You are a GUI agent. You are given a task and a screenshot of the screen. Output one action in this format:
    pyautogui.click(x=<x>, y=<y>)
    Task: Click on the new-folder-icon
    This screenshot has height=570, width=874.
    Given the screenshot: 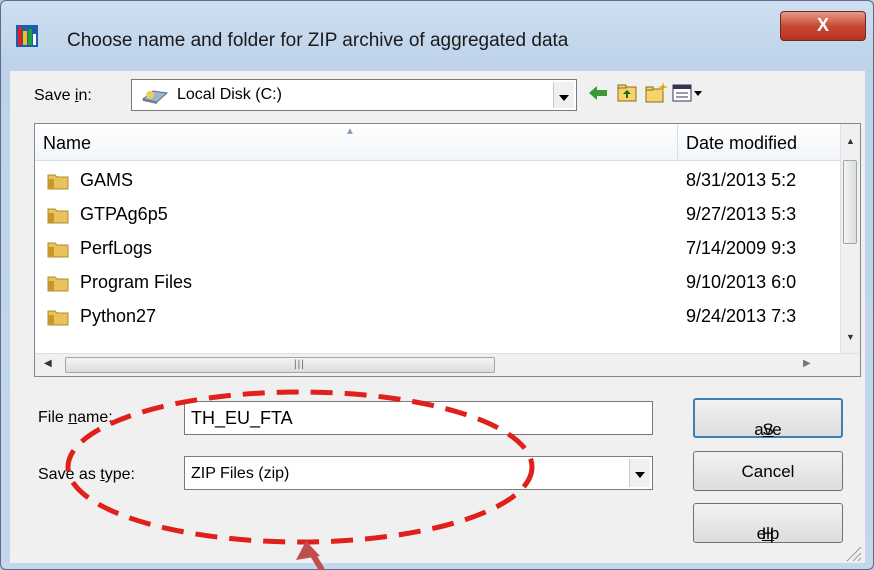 What is the action you would take?
    pyautogui.click(x=656, y=93)
    